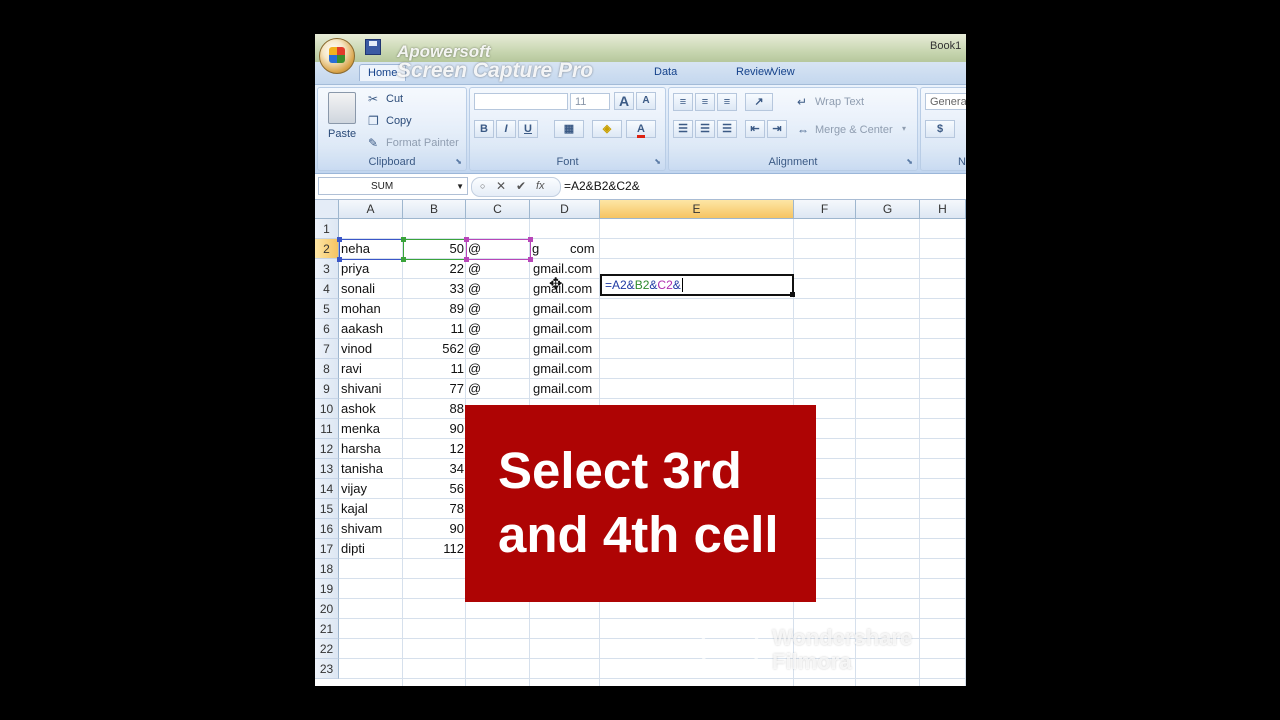  What do you see at coordinates (458, 161) in the screenshot?
I see `clipboard-launcher-icon: ⬊` at bounding box center [458, 161].